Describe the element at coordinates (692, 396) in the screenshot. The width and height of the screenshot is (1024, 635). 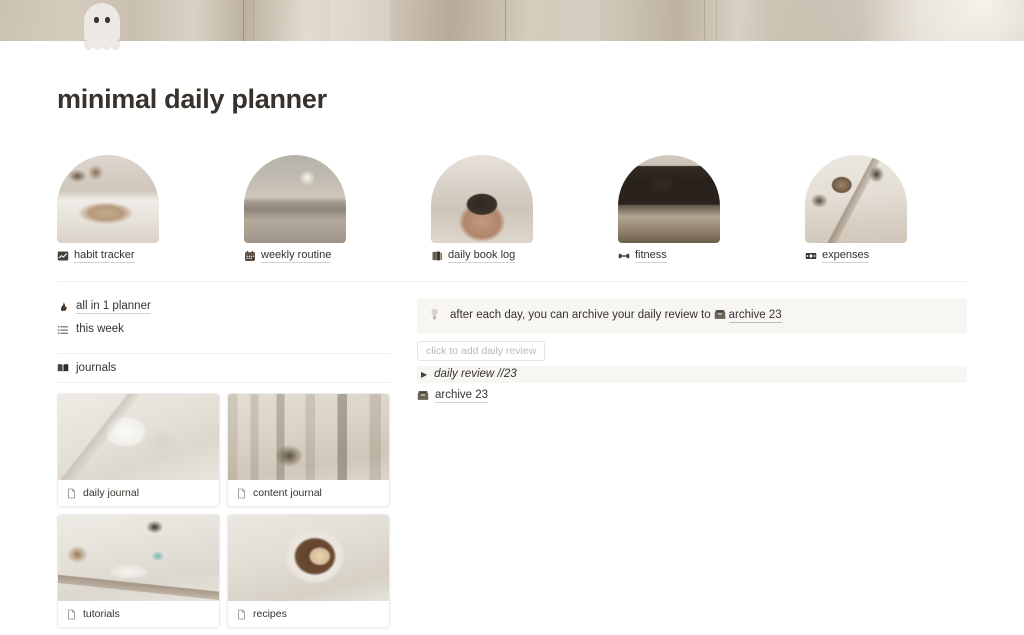
I see `archive-page-link: archive 23` at that location.